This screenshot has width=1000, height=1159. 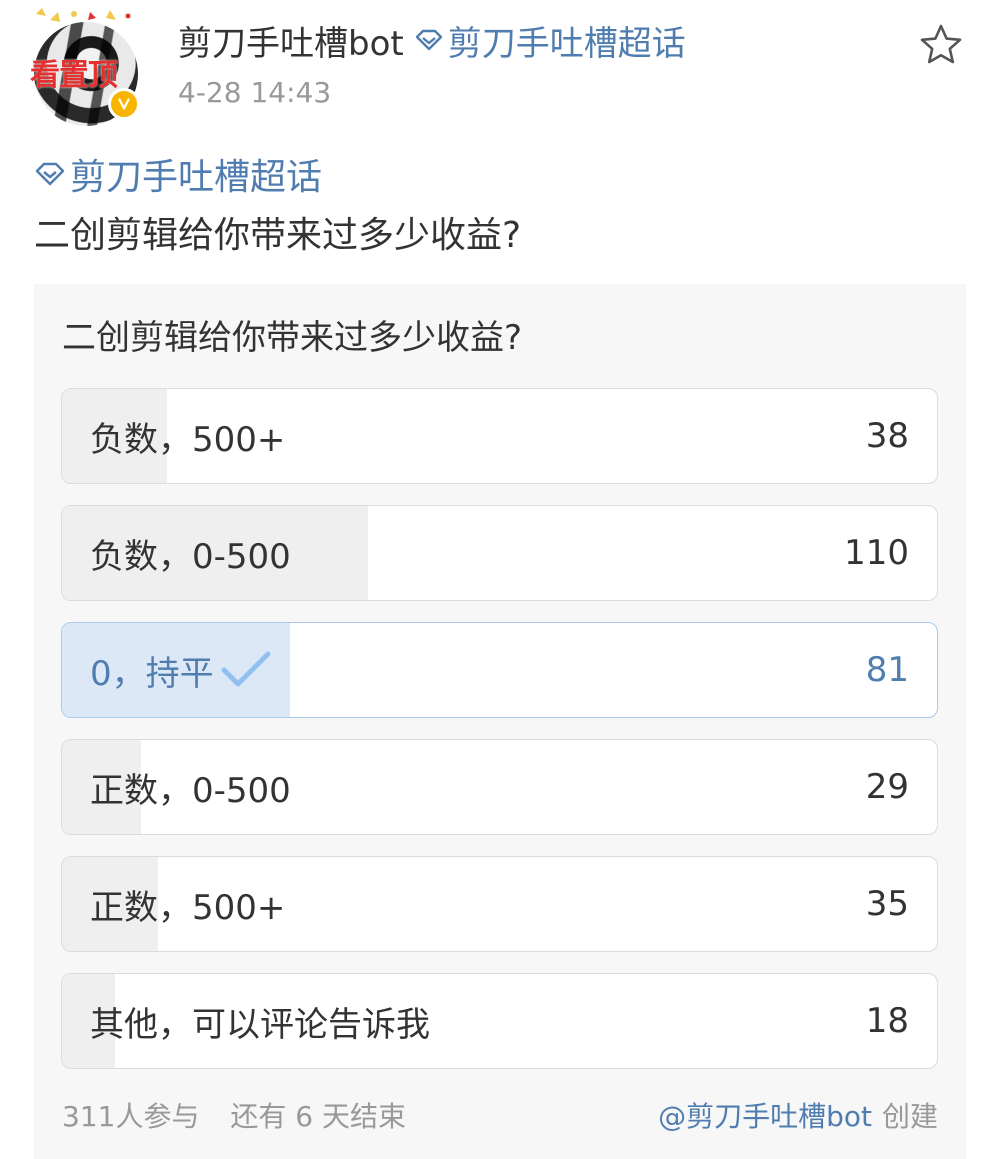 I want to click on poll-option-count: 110, so click(x=876, y=553).